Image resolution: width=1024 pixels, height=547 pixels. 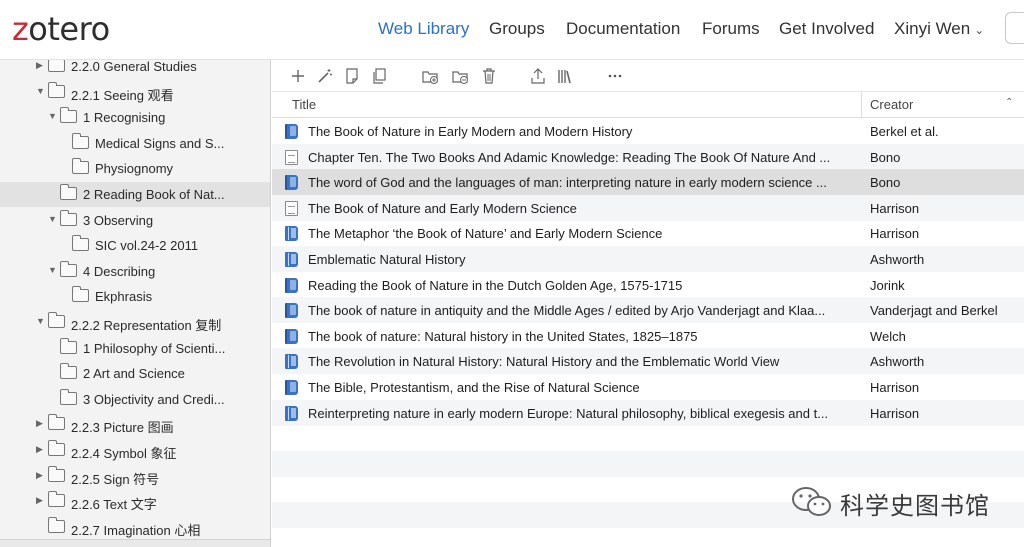 What do you see at coordinates (147, 246) in the screenshot?
I see `sidebar-collection-label: SIC vol.24-2 2011` at bounding box center [147, 246].